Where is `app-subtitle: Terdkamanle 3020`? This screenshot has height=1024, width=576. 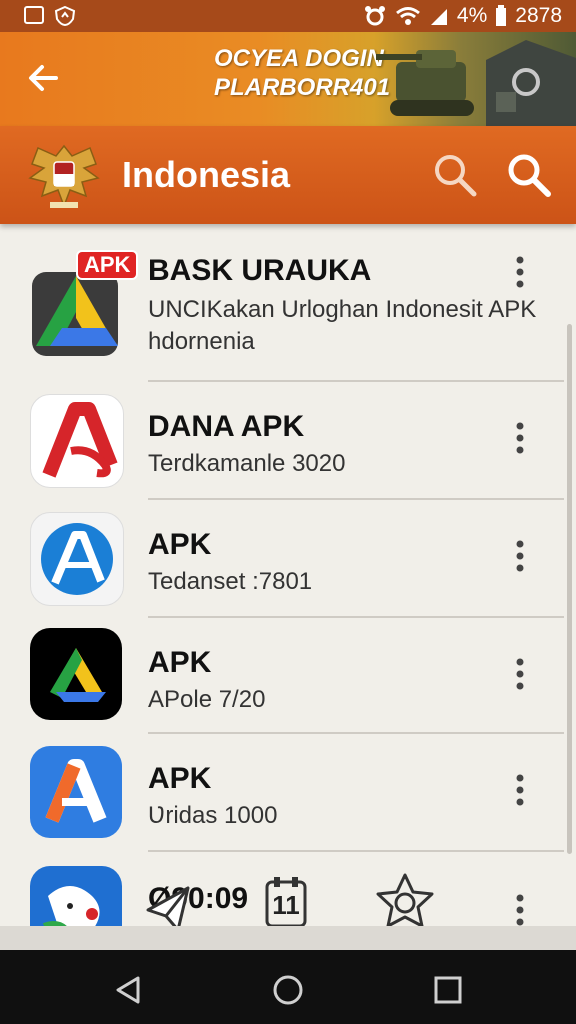 app-subtitle: Terdkamanle 3020 is located at coordinates (247, 463).